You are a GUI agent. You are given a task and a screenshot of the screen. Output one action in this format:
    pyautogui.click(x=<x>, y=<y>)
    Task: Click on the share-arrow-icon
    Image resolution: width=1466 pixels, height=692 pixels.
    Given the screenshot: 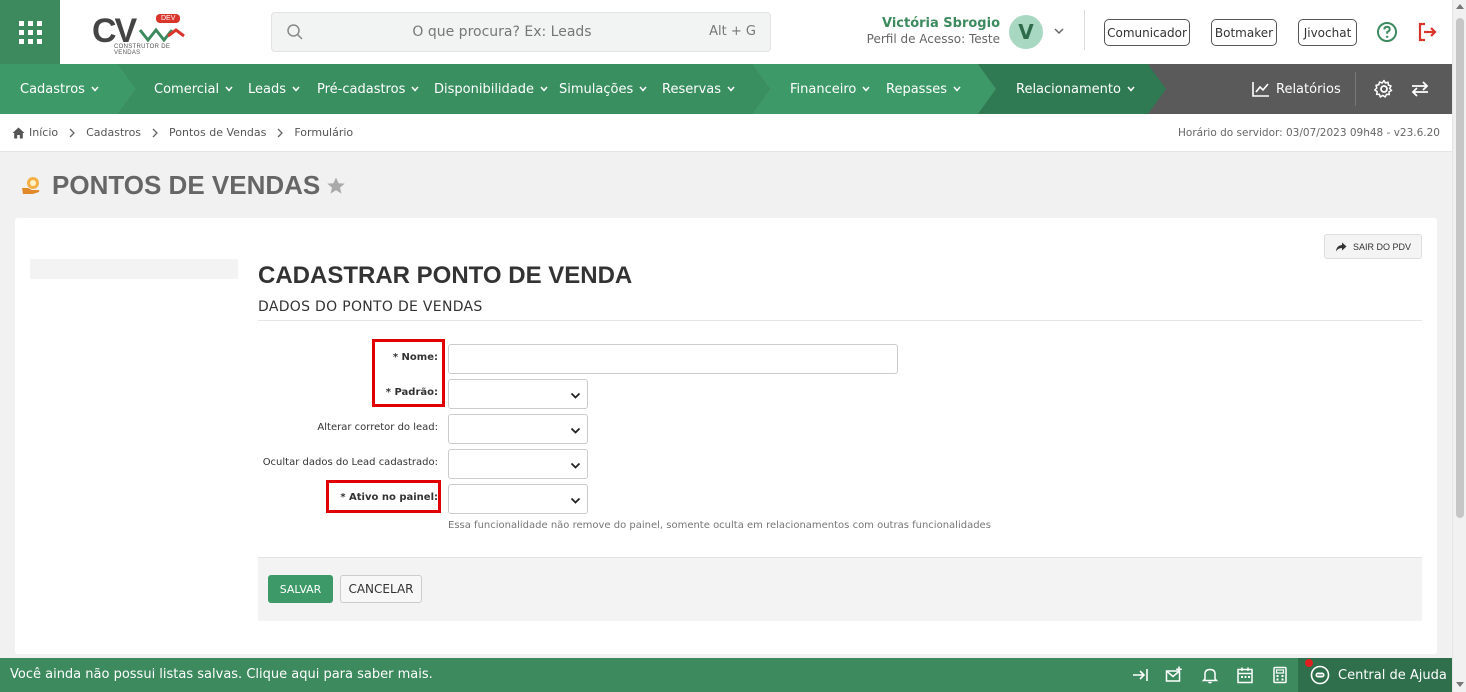 What is the action you would take?
    pyautogui.click(x=1341, y=246)
    